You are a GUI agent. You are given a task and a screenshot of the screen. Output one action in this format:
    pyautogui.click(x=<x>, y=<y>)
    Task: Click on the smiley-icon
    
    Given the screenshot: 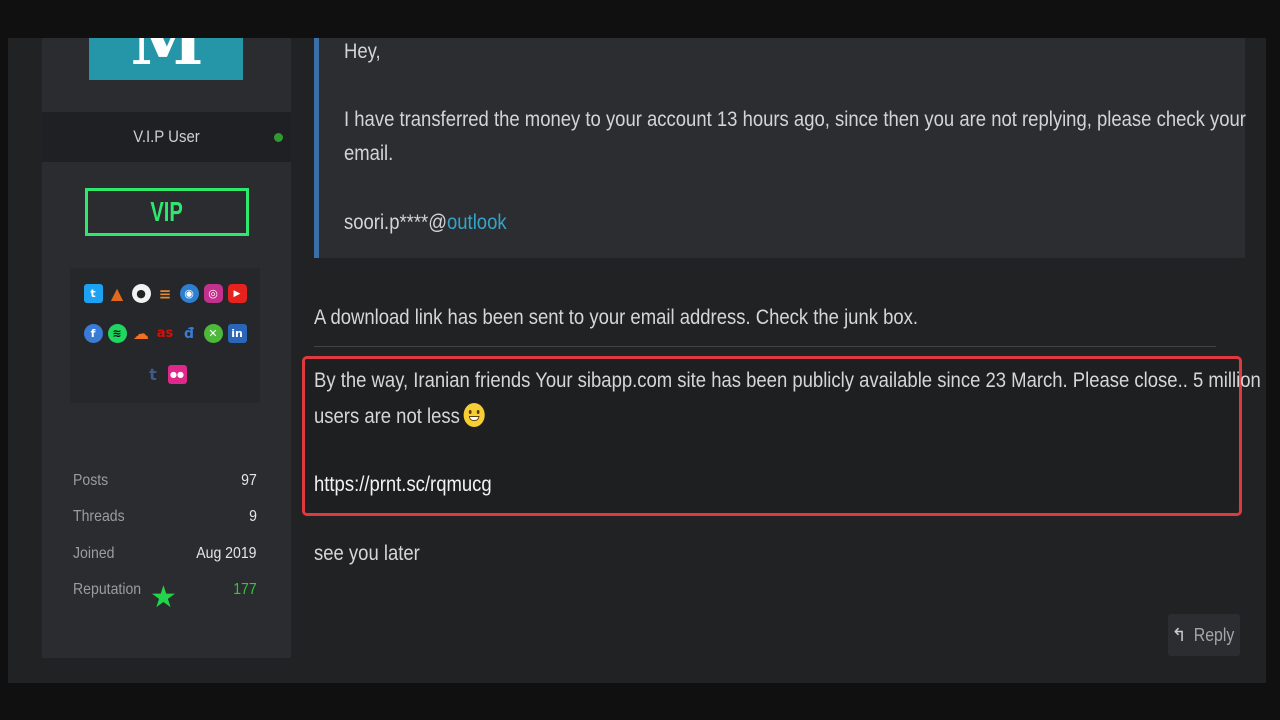 What is the action you would take?
    pyautogui.click(x=474, y=415)
    